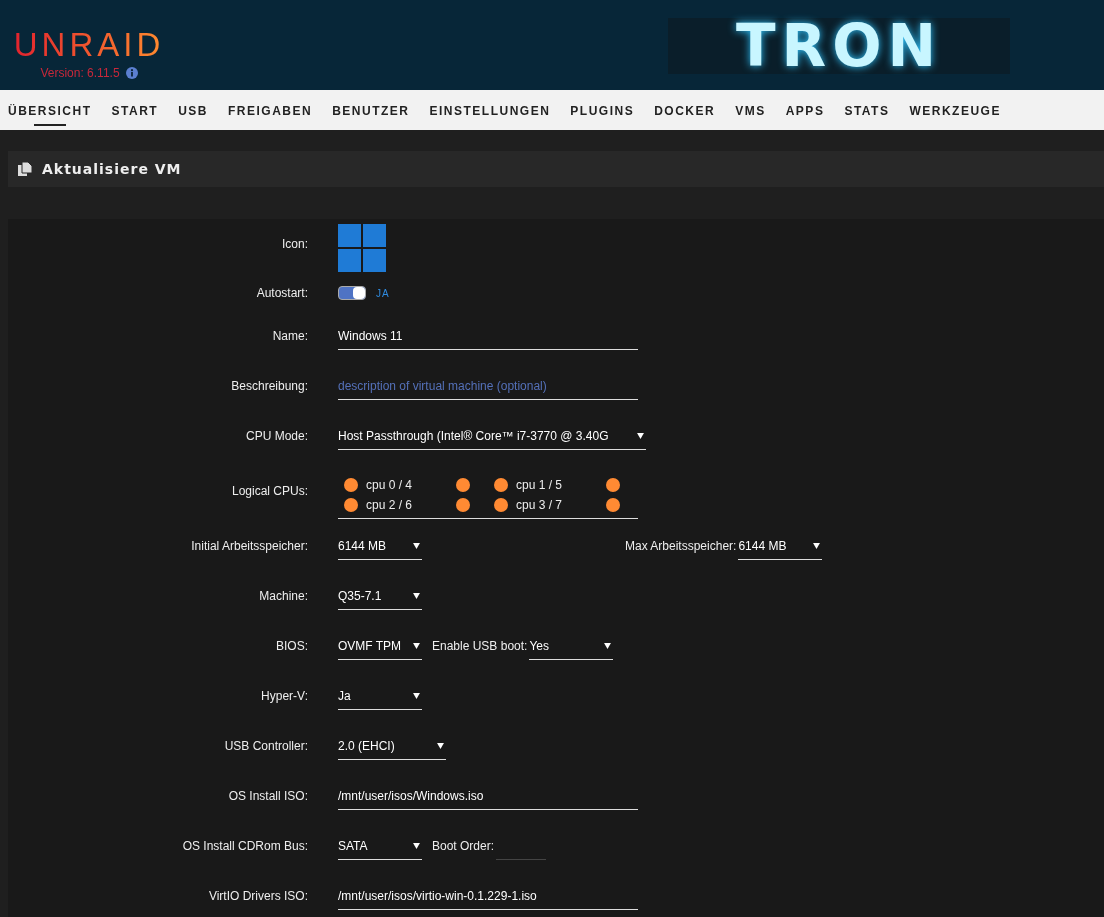 Image resolution: width=1104 pixels, height=917 pixels. What do you see at coordinates (193, 110) in the screenshot?
I see `nav-tab: USB` at bounding box center [193, 110].